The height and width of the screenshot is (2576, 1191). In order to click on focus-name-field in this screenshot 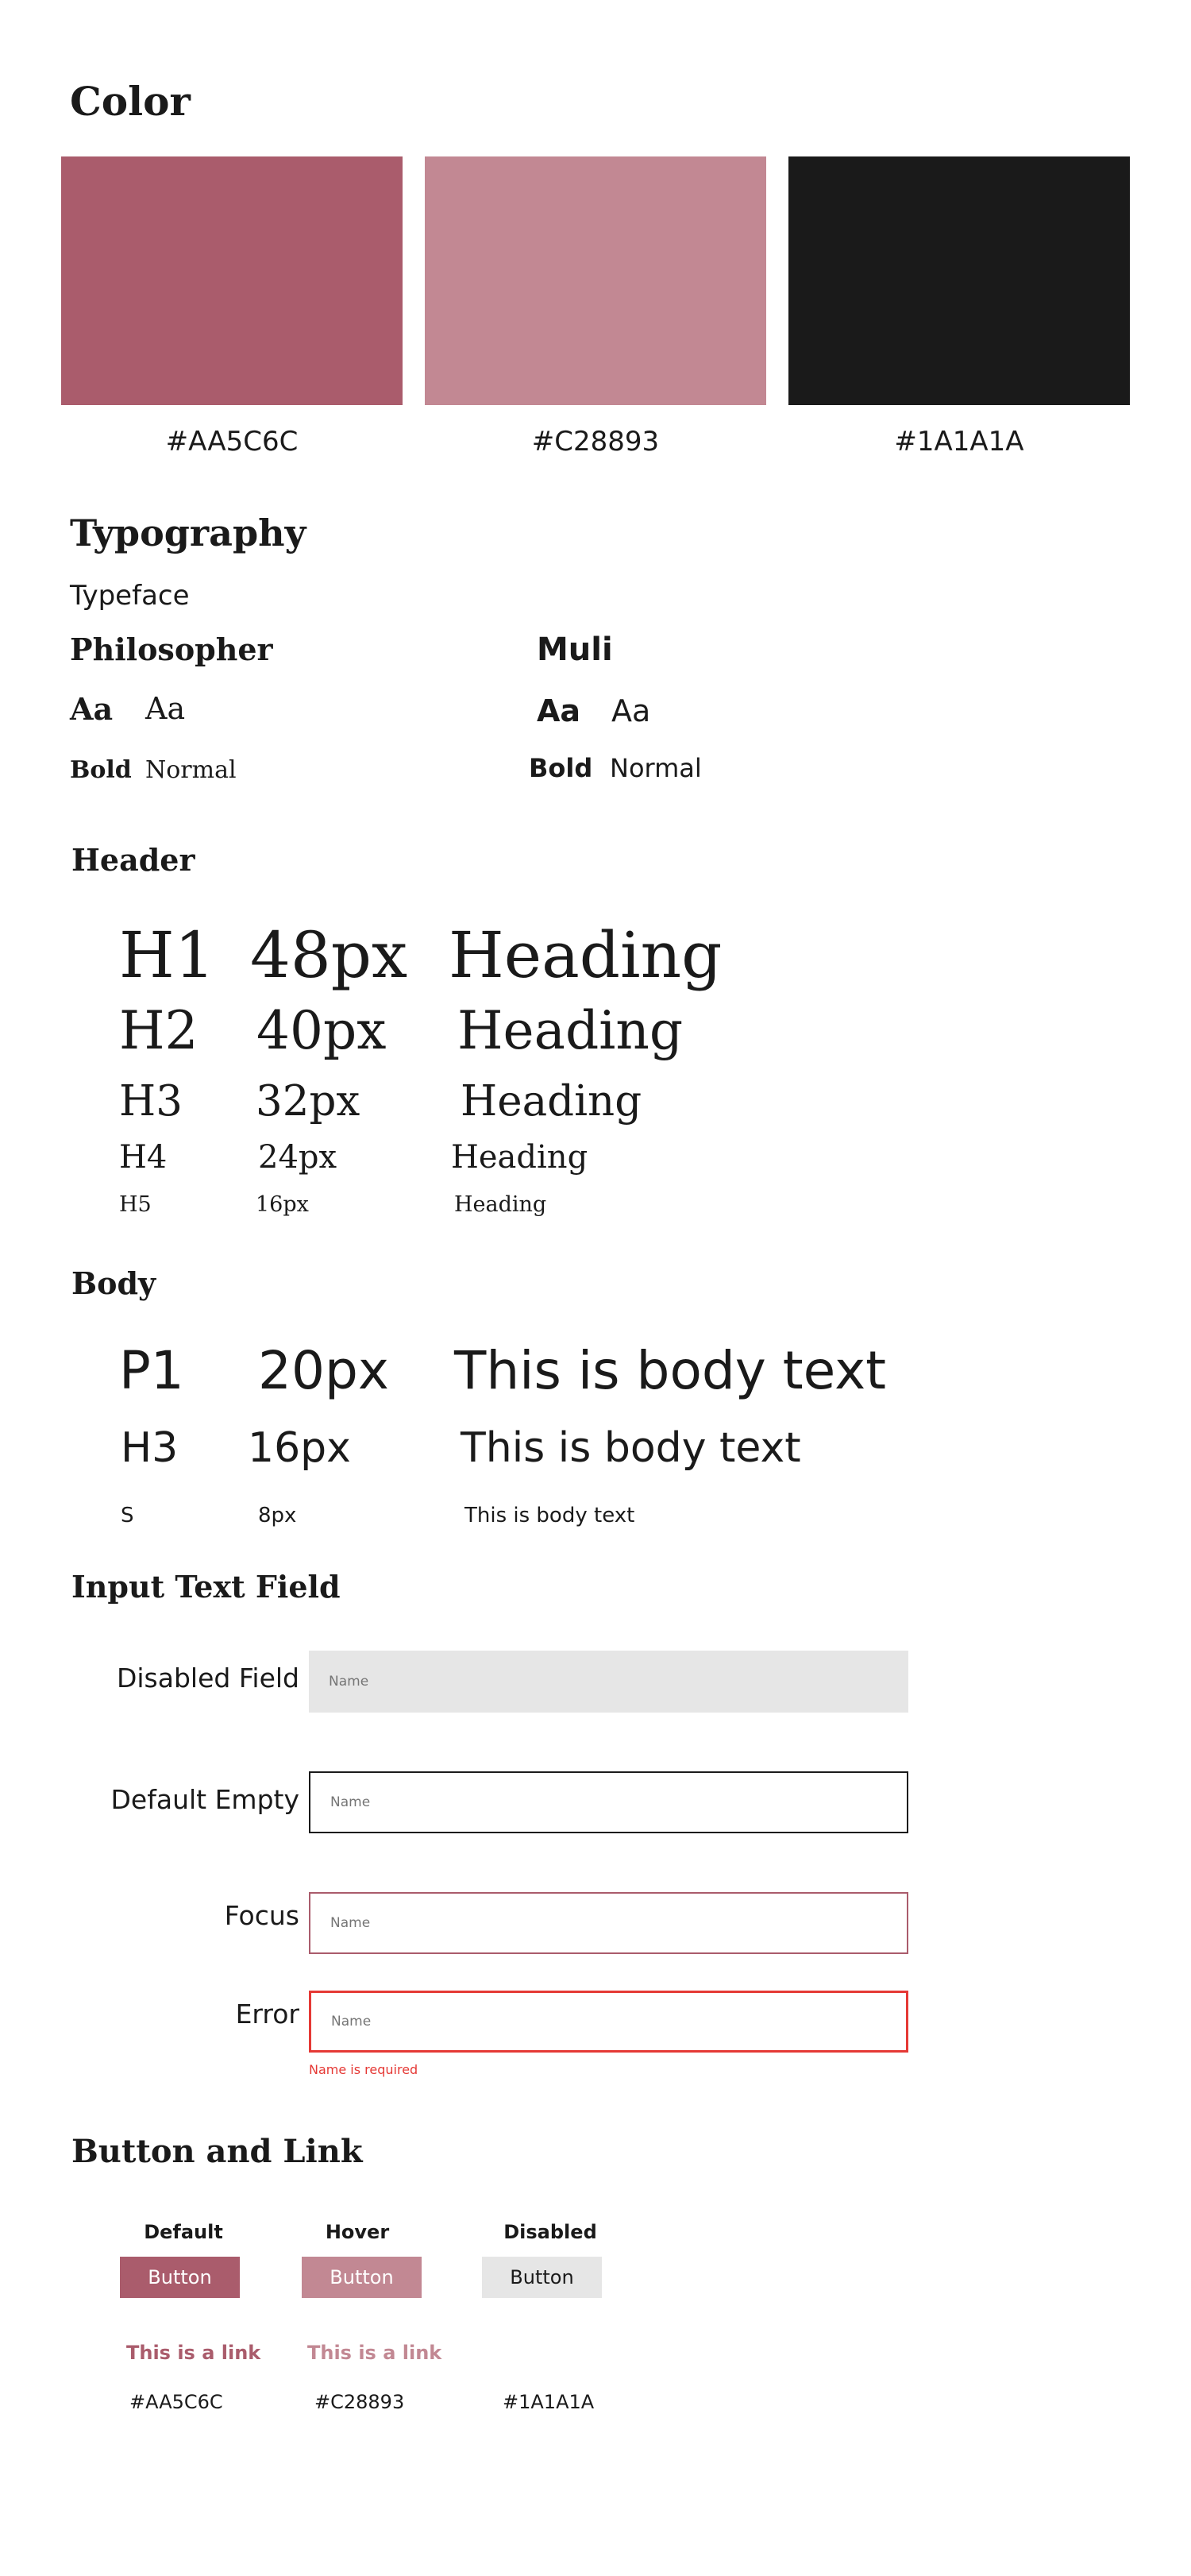, I will do `click(608, 1923)`.